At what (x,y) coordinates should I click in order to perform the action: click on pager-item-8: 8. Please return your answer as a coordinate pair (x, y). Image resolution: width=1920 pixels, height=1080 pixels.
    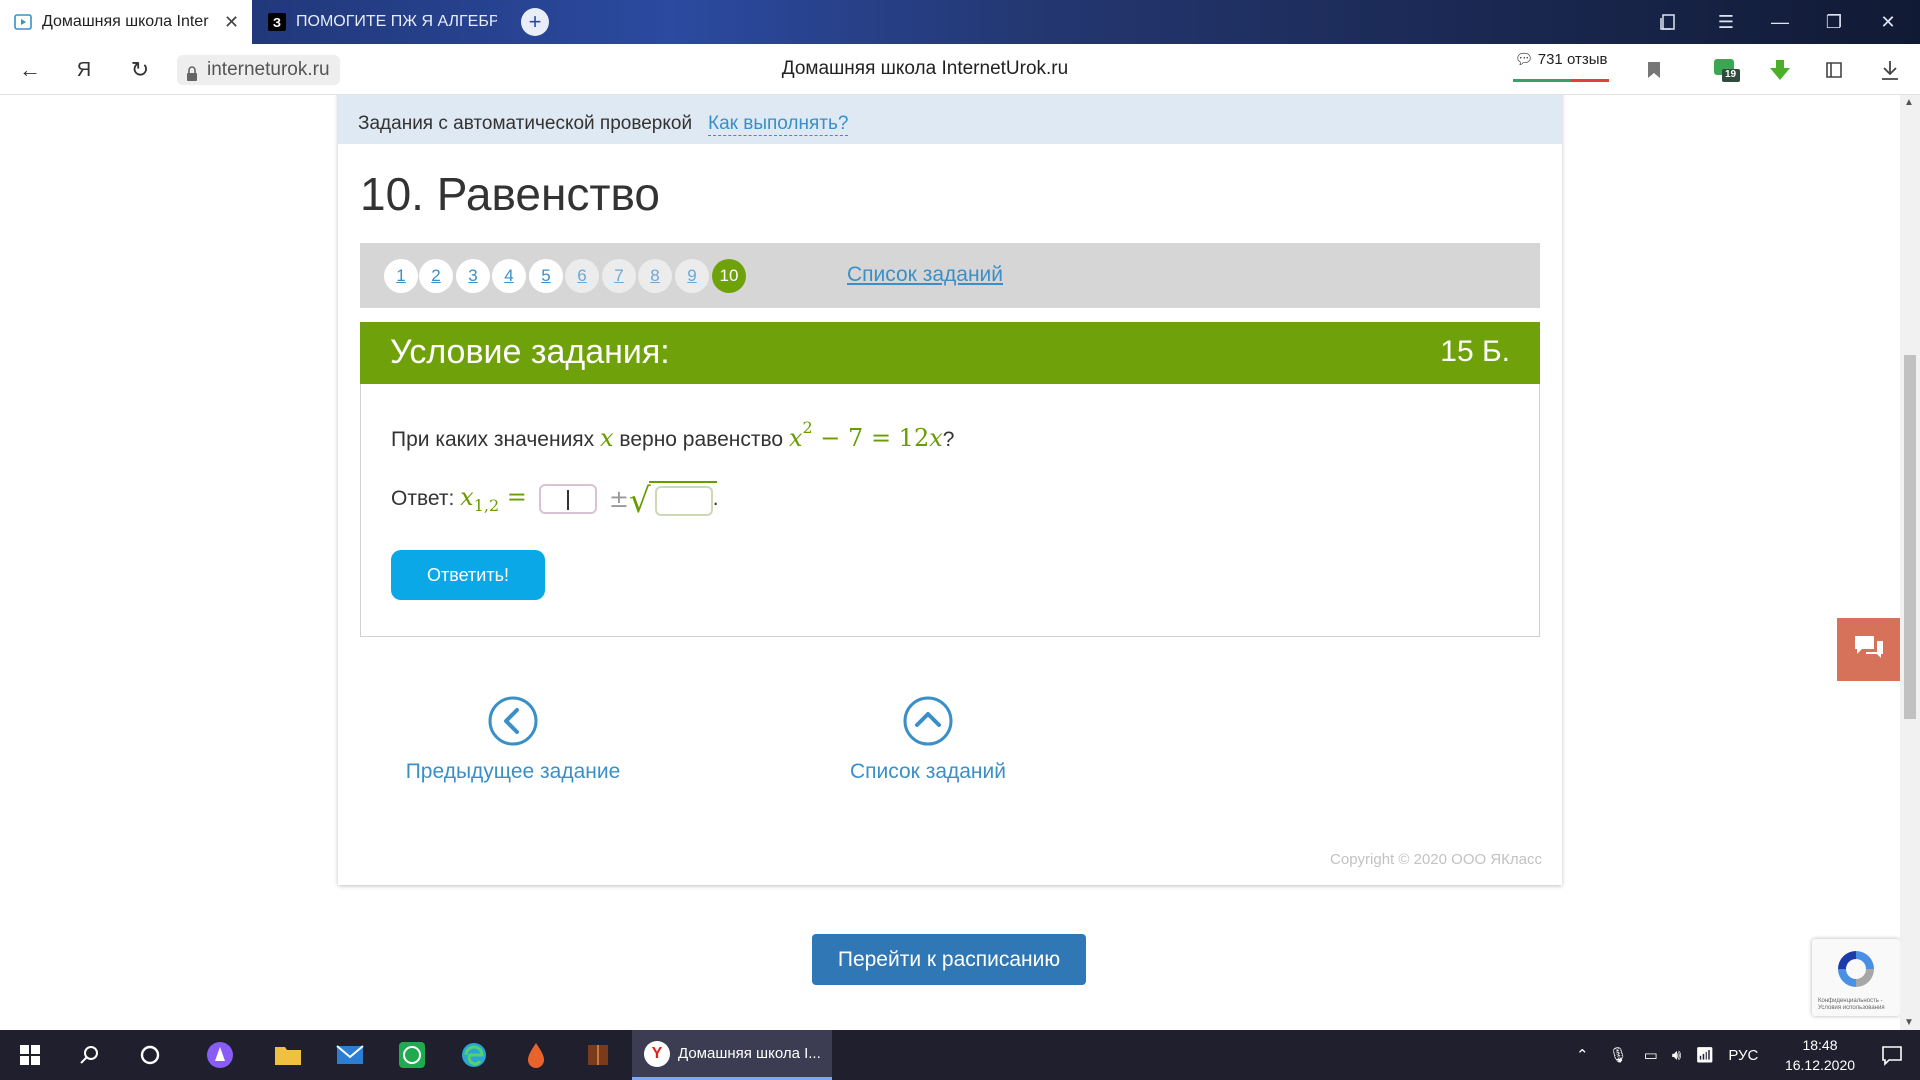
    Looking at the image, I should click on (655, 276).